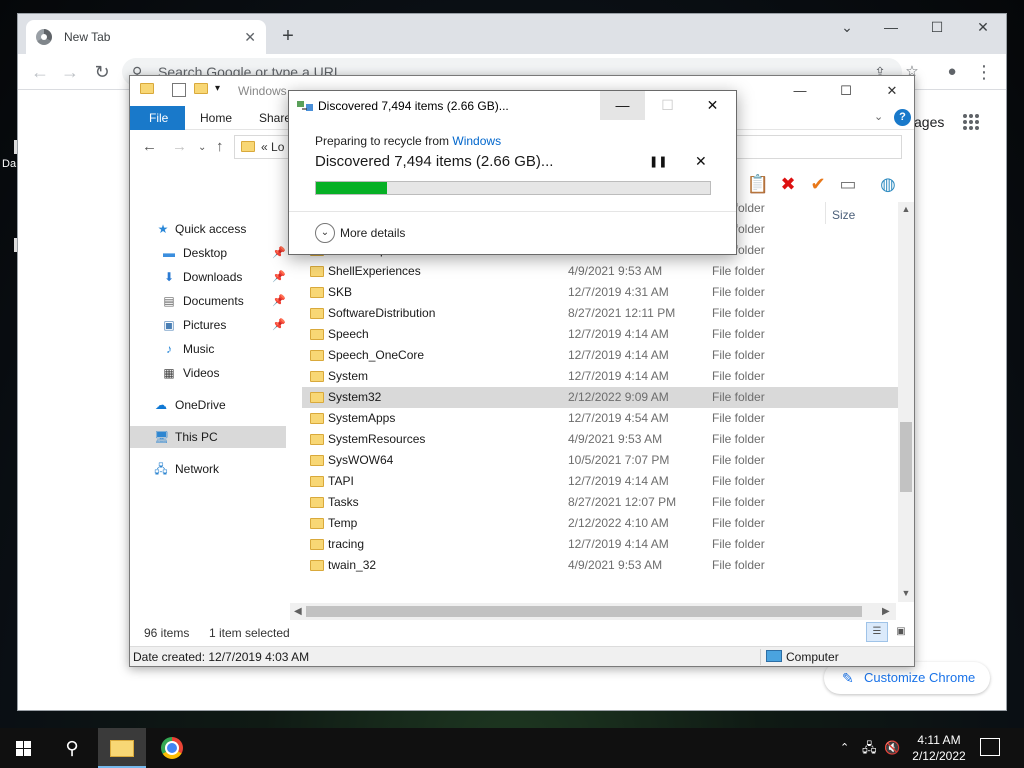 Image resolution: width=1024 pixels, height=768 pixels. I want to click on horizontal-scrollbar: ◀ ▶, so click(593, 611).